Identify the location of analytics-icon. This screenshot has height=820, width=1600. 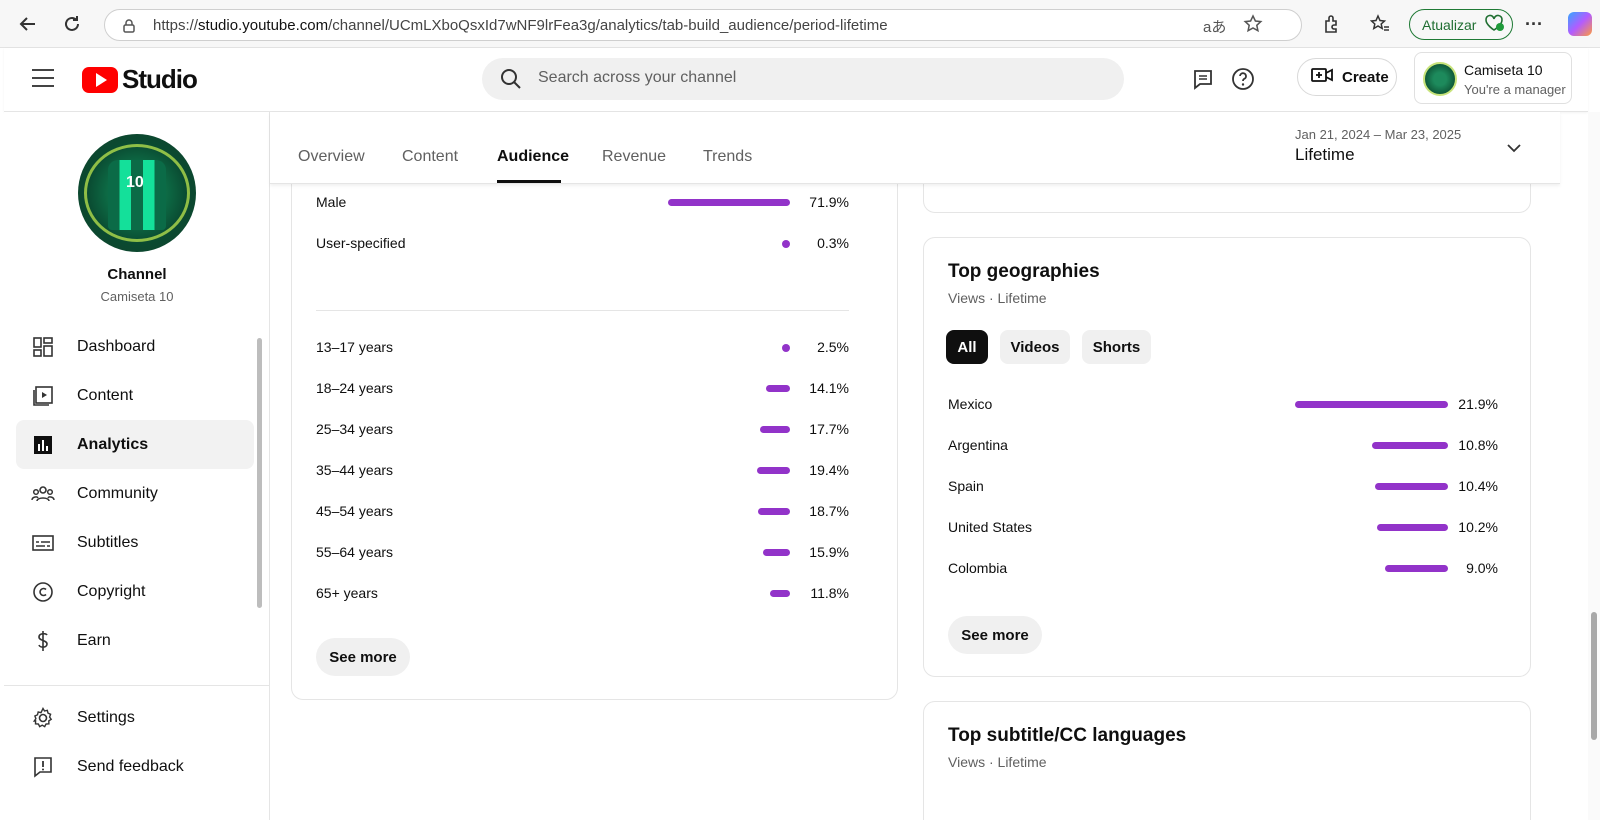
(43, 445).